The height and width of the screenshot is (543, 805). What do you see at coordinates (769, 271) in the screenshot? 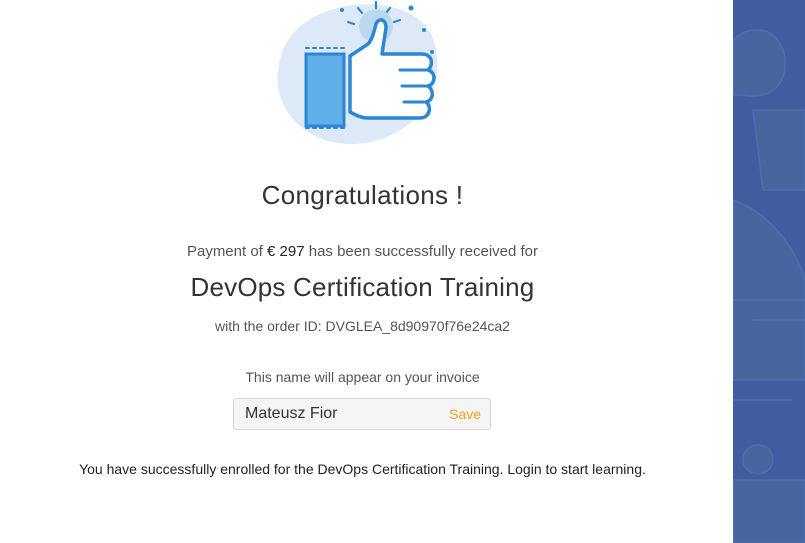
I see `side-decorative-panel` at bounding box center [769, 271].